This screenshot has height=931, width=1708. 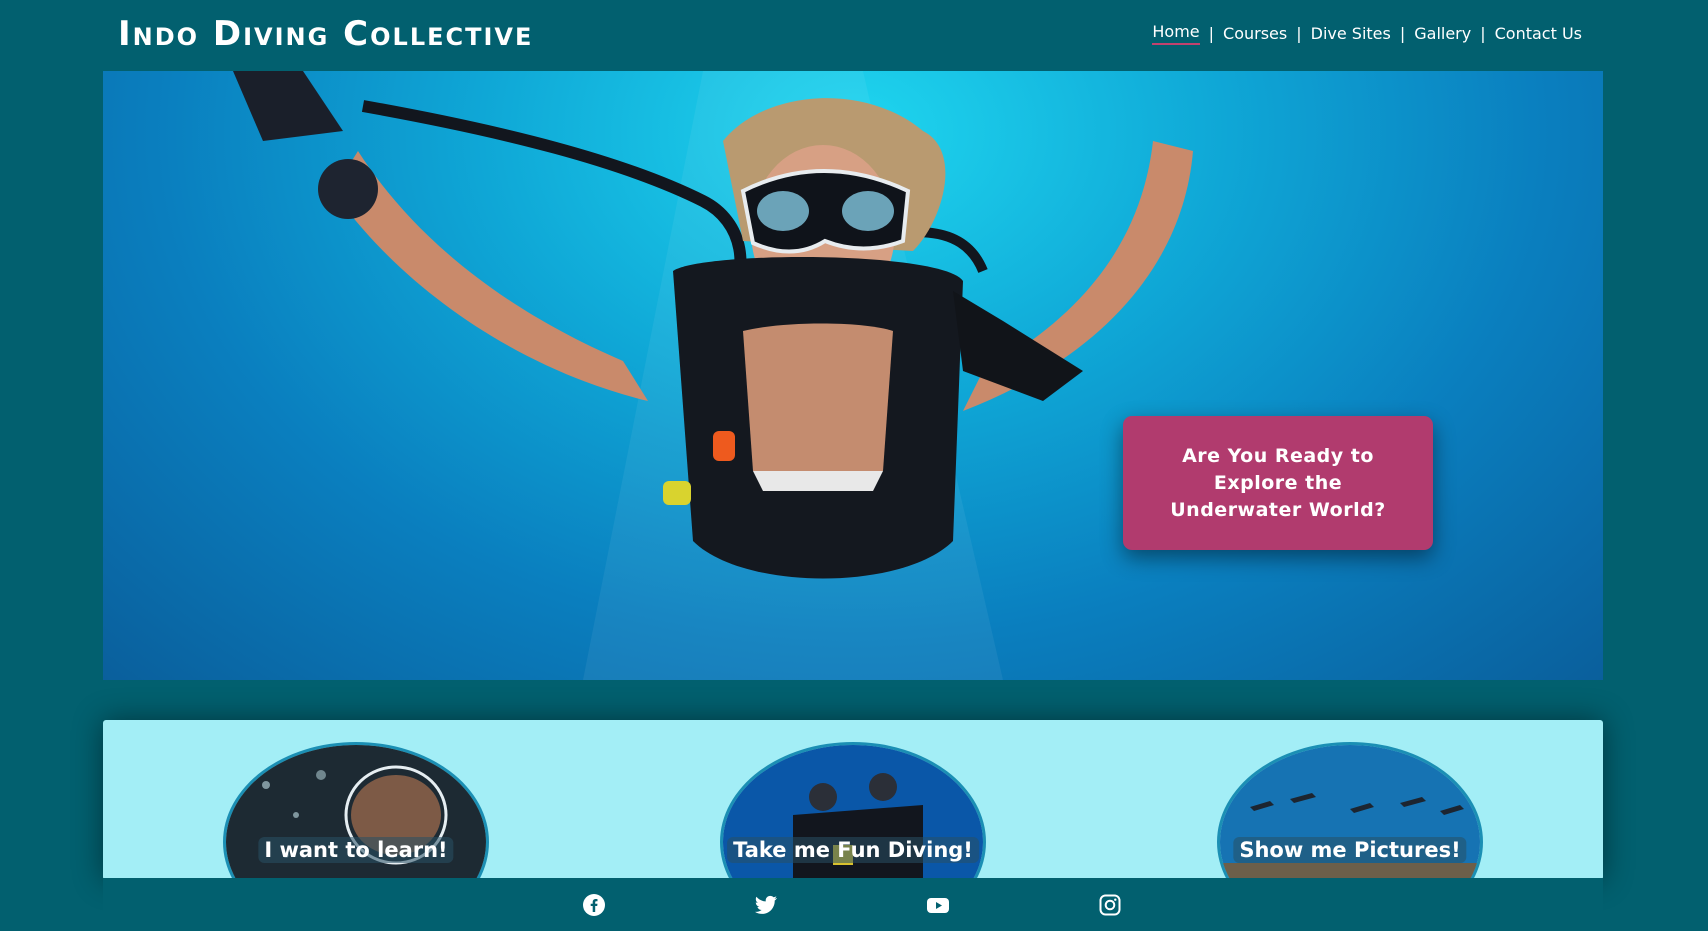 I want to click on pictures-card: Show me Pictures!, so click(x=1350, y=811).